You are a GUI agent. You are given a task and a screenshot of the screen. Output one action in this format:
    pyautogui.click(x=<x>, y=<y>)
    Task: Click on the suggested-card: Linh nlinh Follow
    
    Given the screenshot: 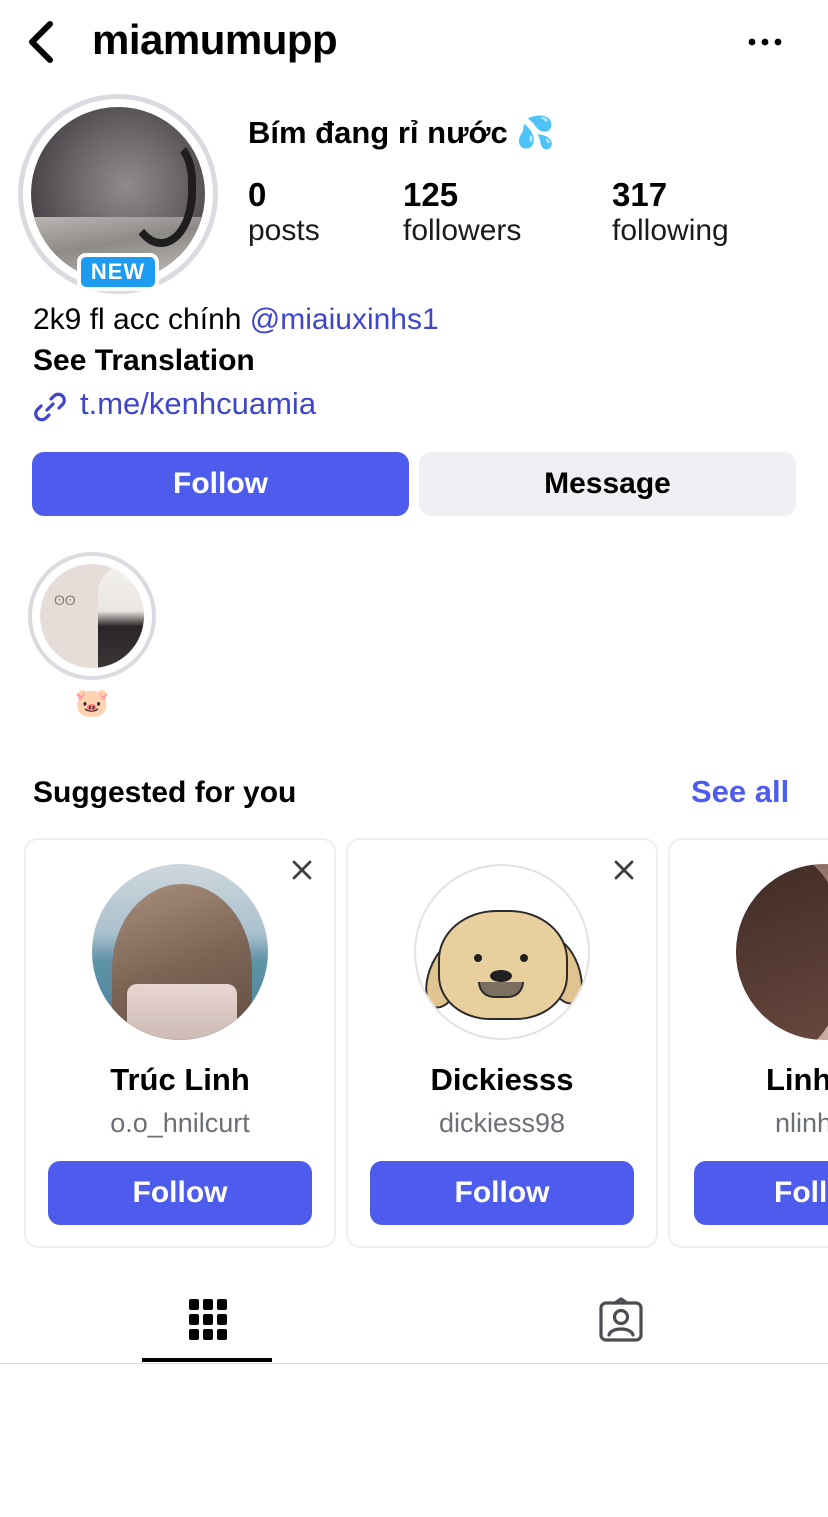 What is the action you would take?
    pyautogui.click(x=748, y=1043)
    